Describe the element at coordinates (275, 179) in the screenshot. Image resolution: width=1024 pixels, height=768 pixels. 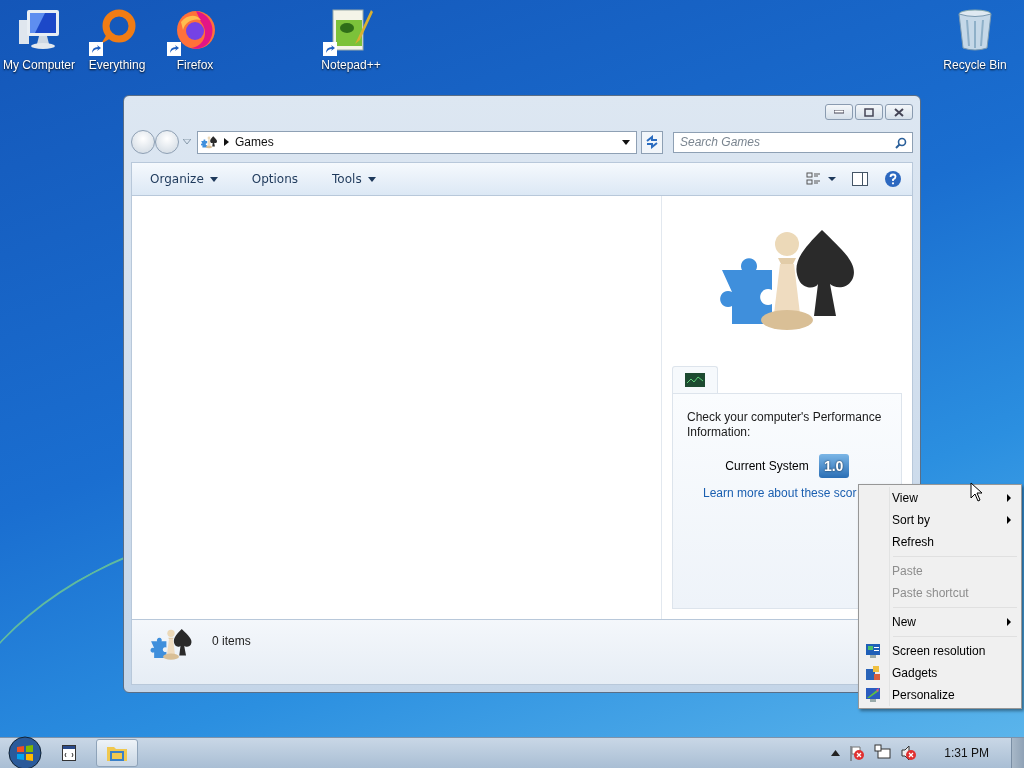
I see `toolbar-button: Options` at that location.